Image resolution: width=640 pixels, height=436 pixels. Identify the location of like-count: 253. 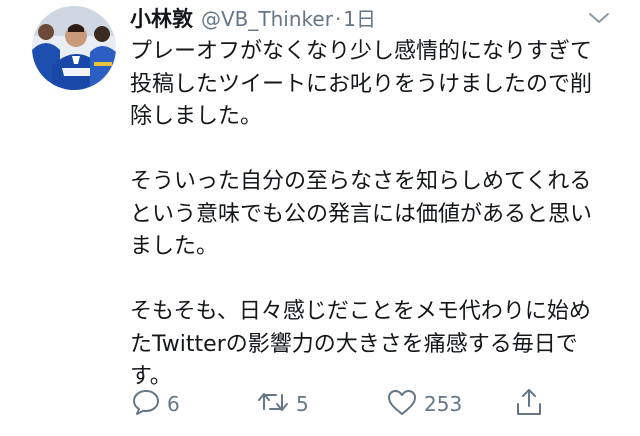
(443, 404).